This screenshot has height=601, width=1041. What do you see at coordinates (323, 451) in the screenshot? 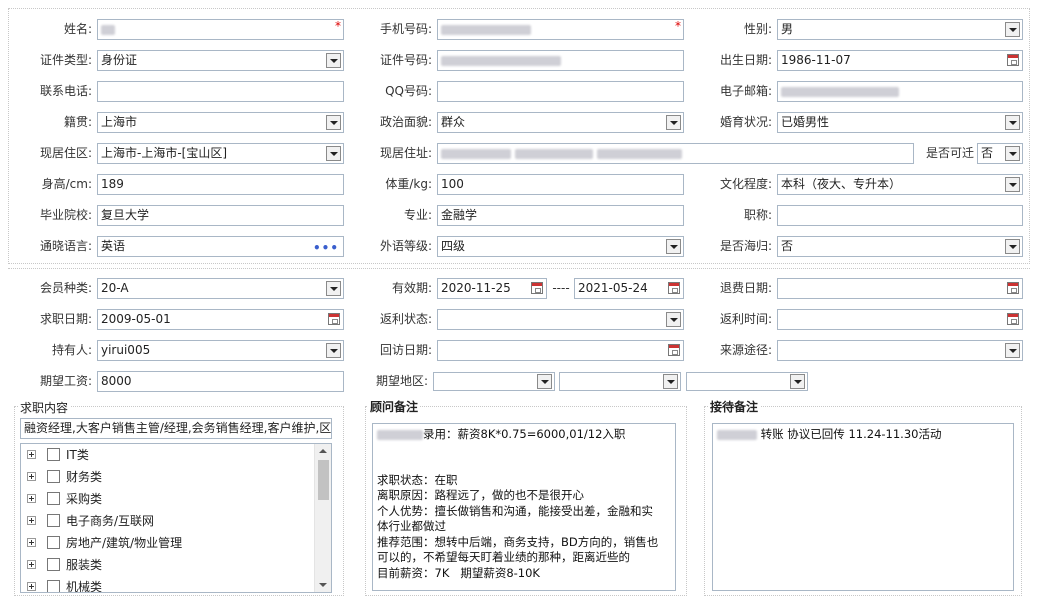
I see `scroll-up-icon` at bounding box center [323, 451].